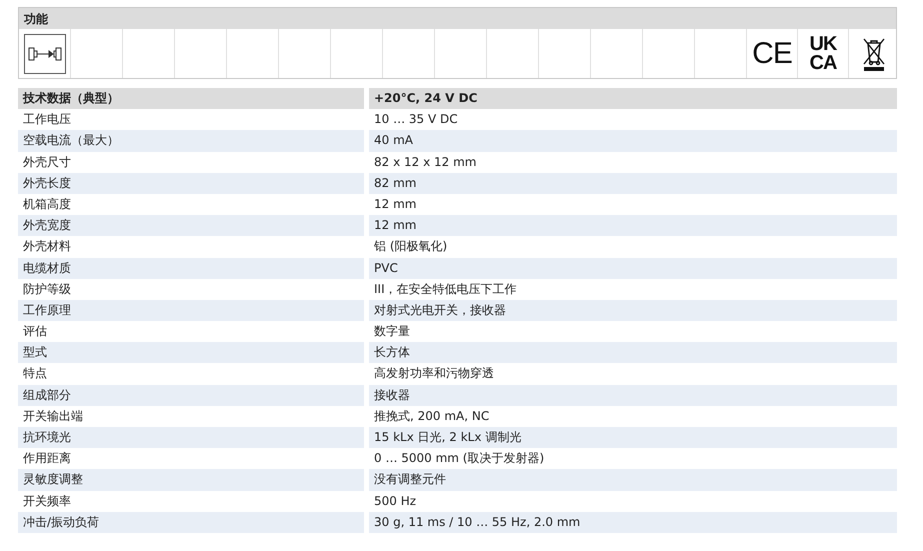 This screenshot has height=551, width=923. I want to click on spec-value: 没有调整元件, so click(633, 480).